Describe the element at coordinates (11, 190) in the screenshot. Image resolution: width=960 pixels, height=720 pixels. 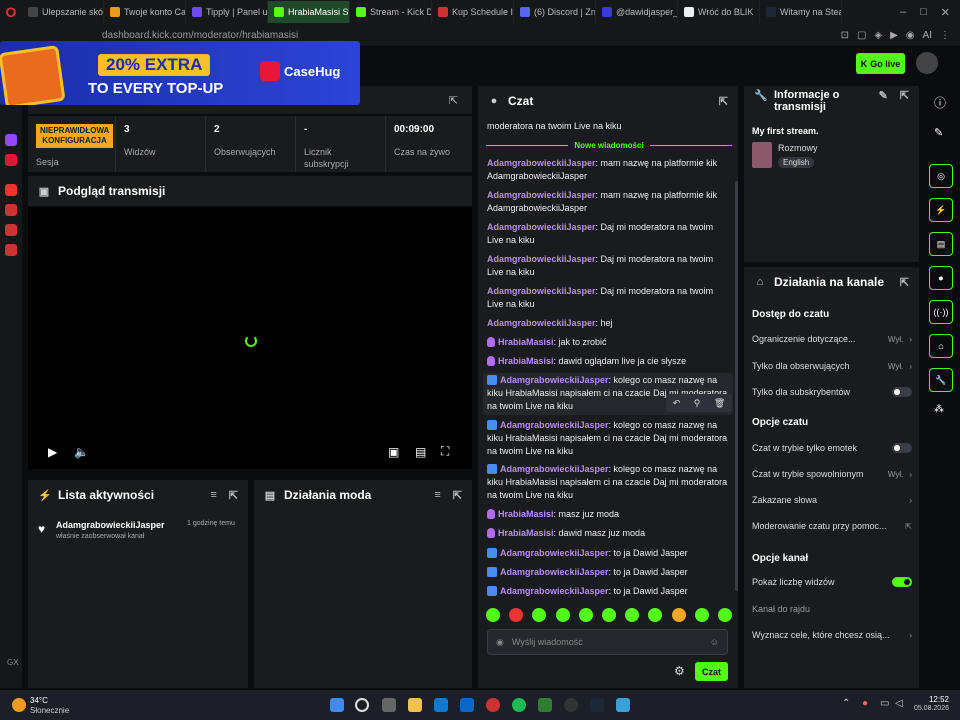
I see `music-icon` at that location.